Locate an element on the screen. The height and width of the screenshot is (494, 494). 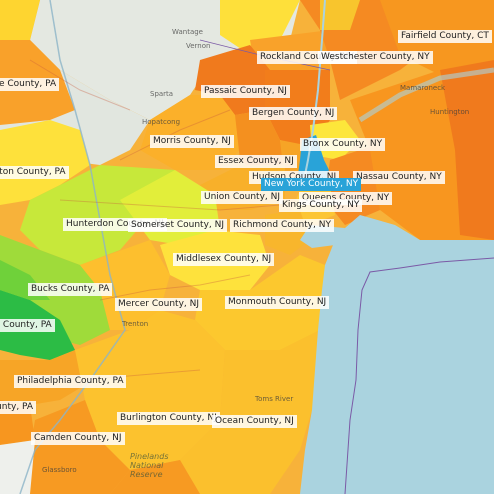
county-label-essex-nj: Essex County, NJ is located at coordinates (256, 161).